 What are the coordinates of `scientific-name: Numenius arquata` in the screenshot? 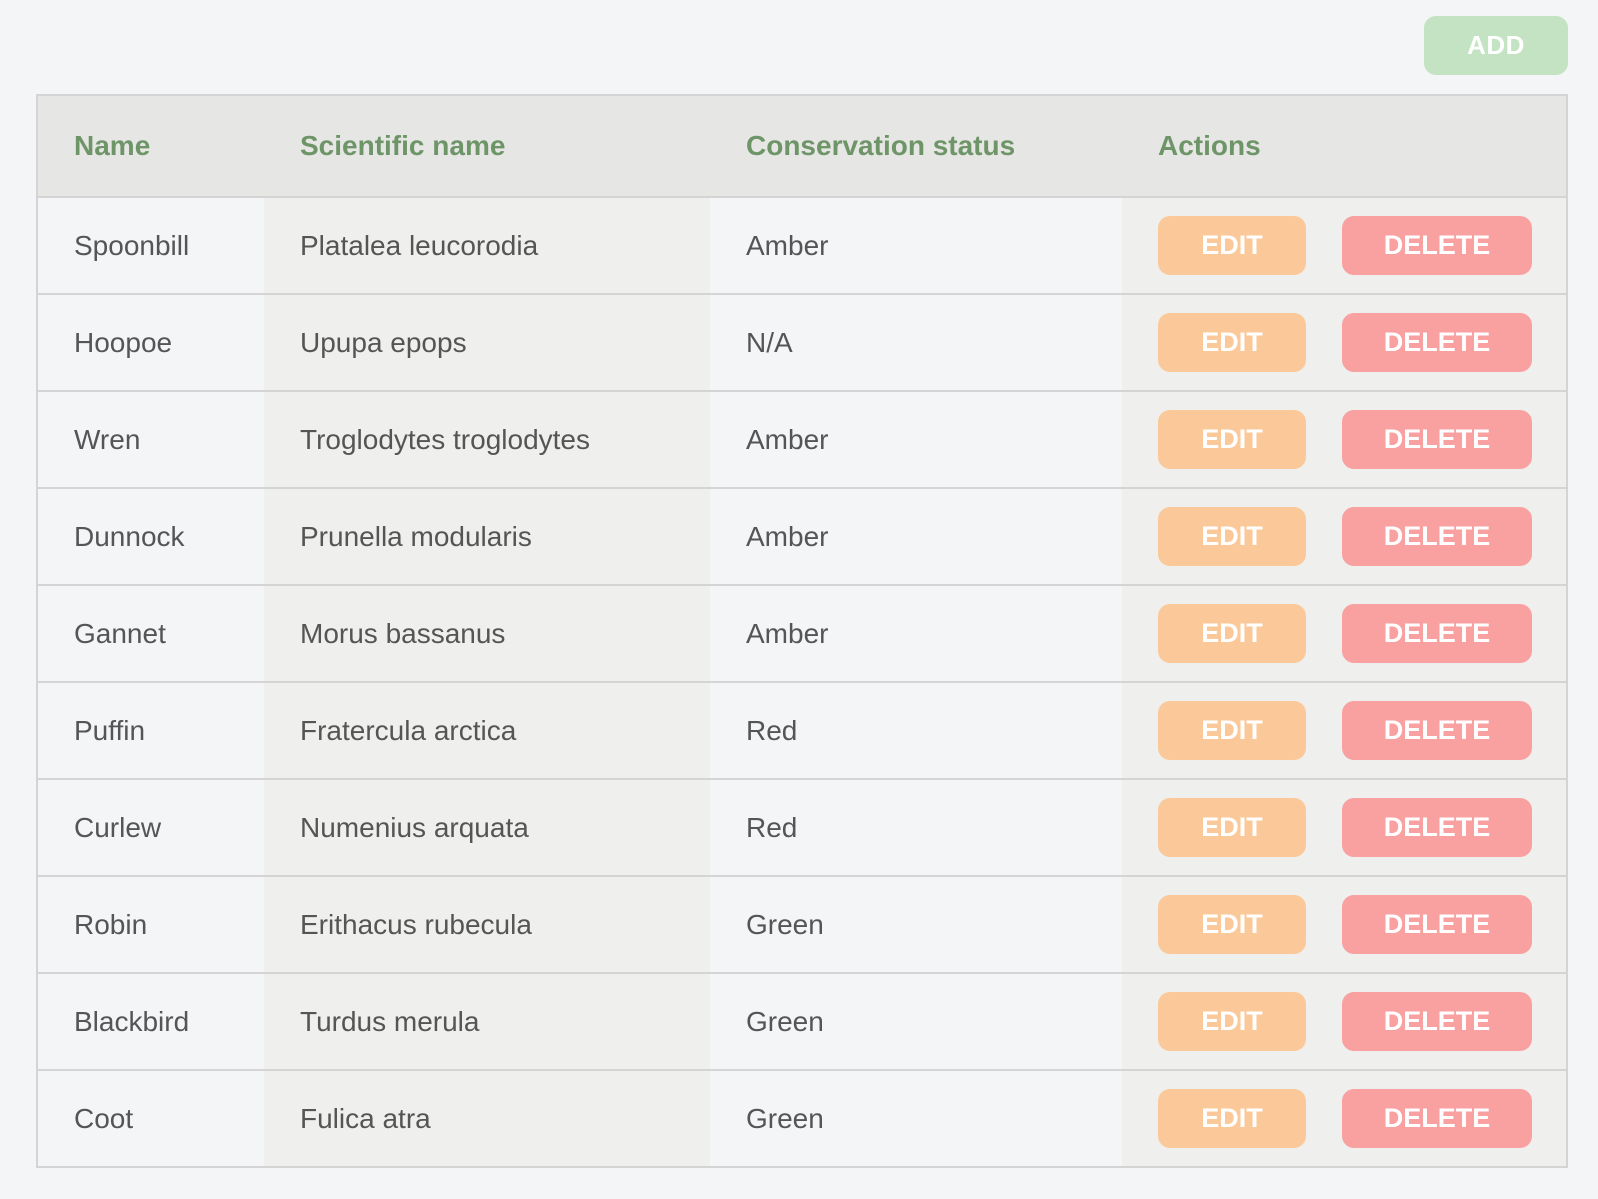 It's located at (487, 827).